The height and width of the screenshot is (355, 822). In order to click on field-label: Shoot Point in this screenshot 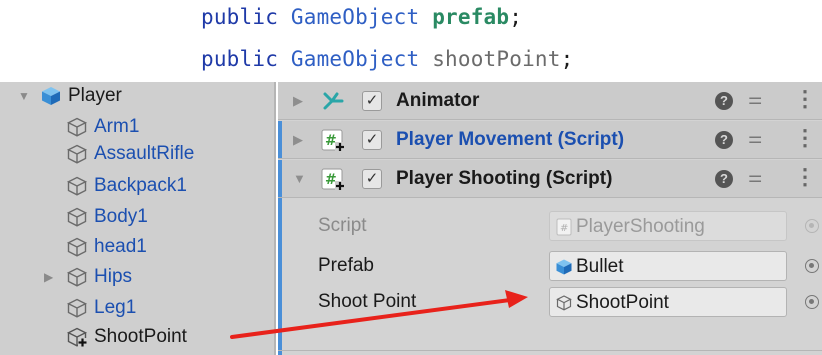, I will do `click(367, 301)`.